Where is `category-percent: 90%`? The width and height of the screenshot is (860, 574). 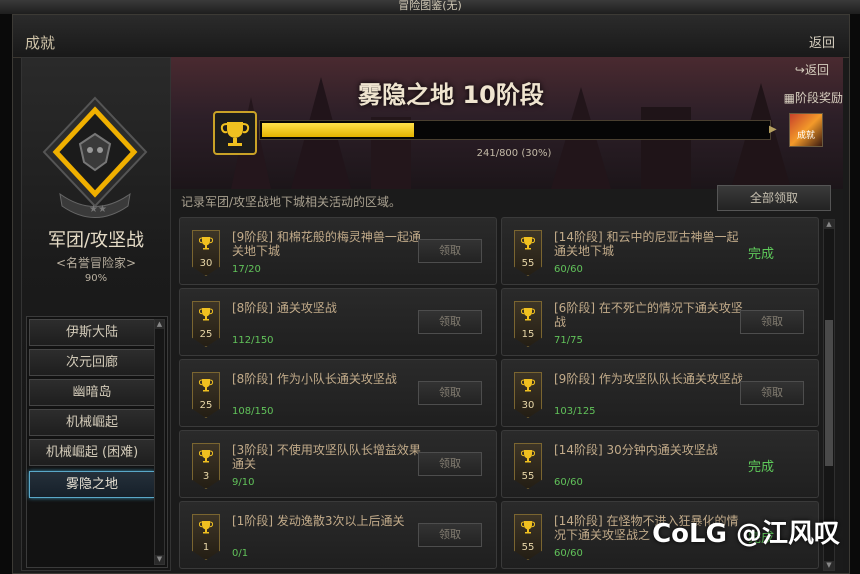
category-percent: 90% is located at coordinates (96, 278).